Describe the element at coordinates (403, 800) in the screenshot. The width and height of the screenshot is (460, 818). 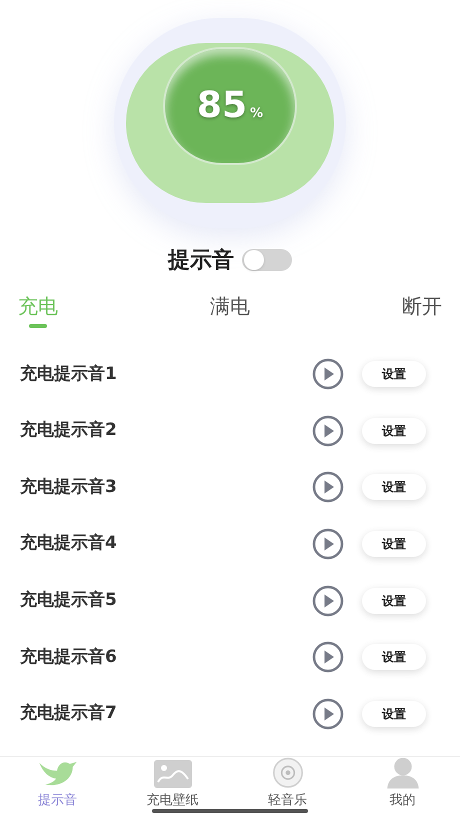
I see `nav-tab: 我的` at that location.